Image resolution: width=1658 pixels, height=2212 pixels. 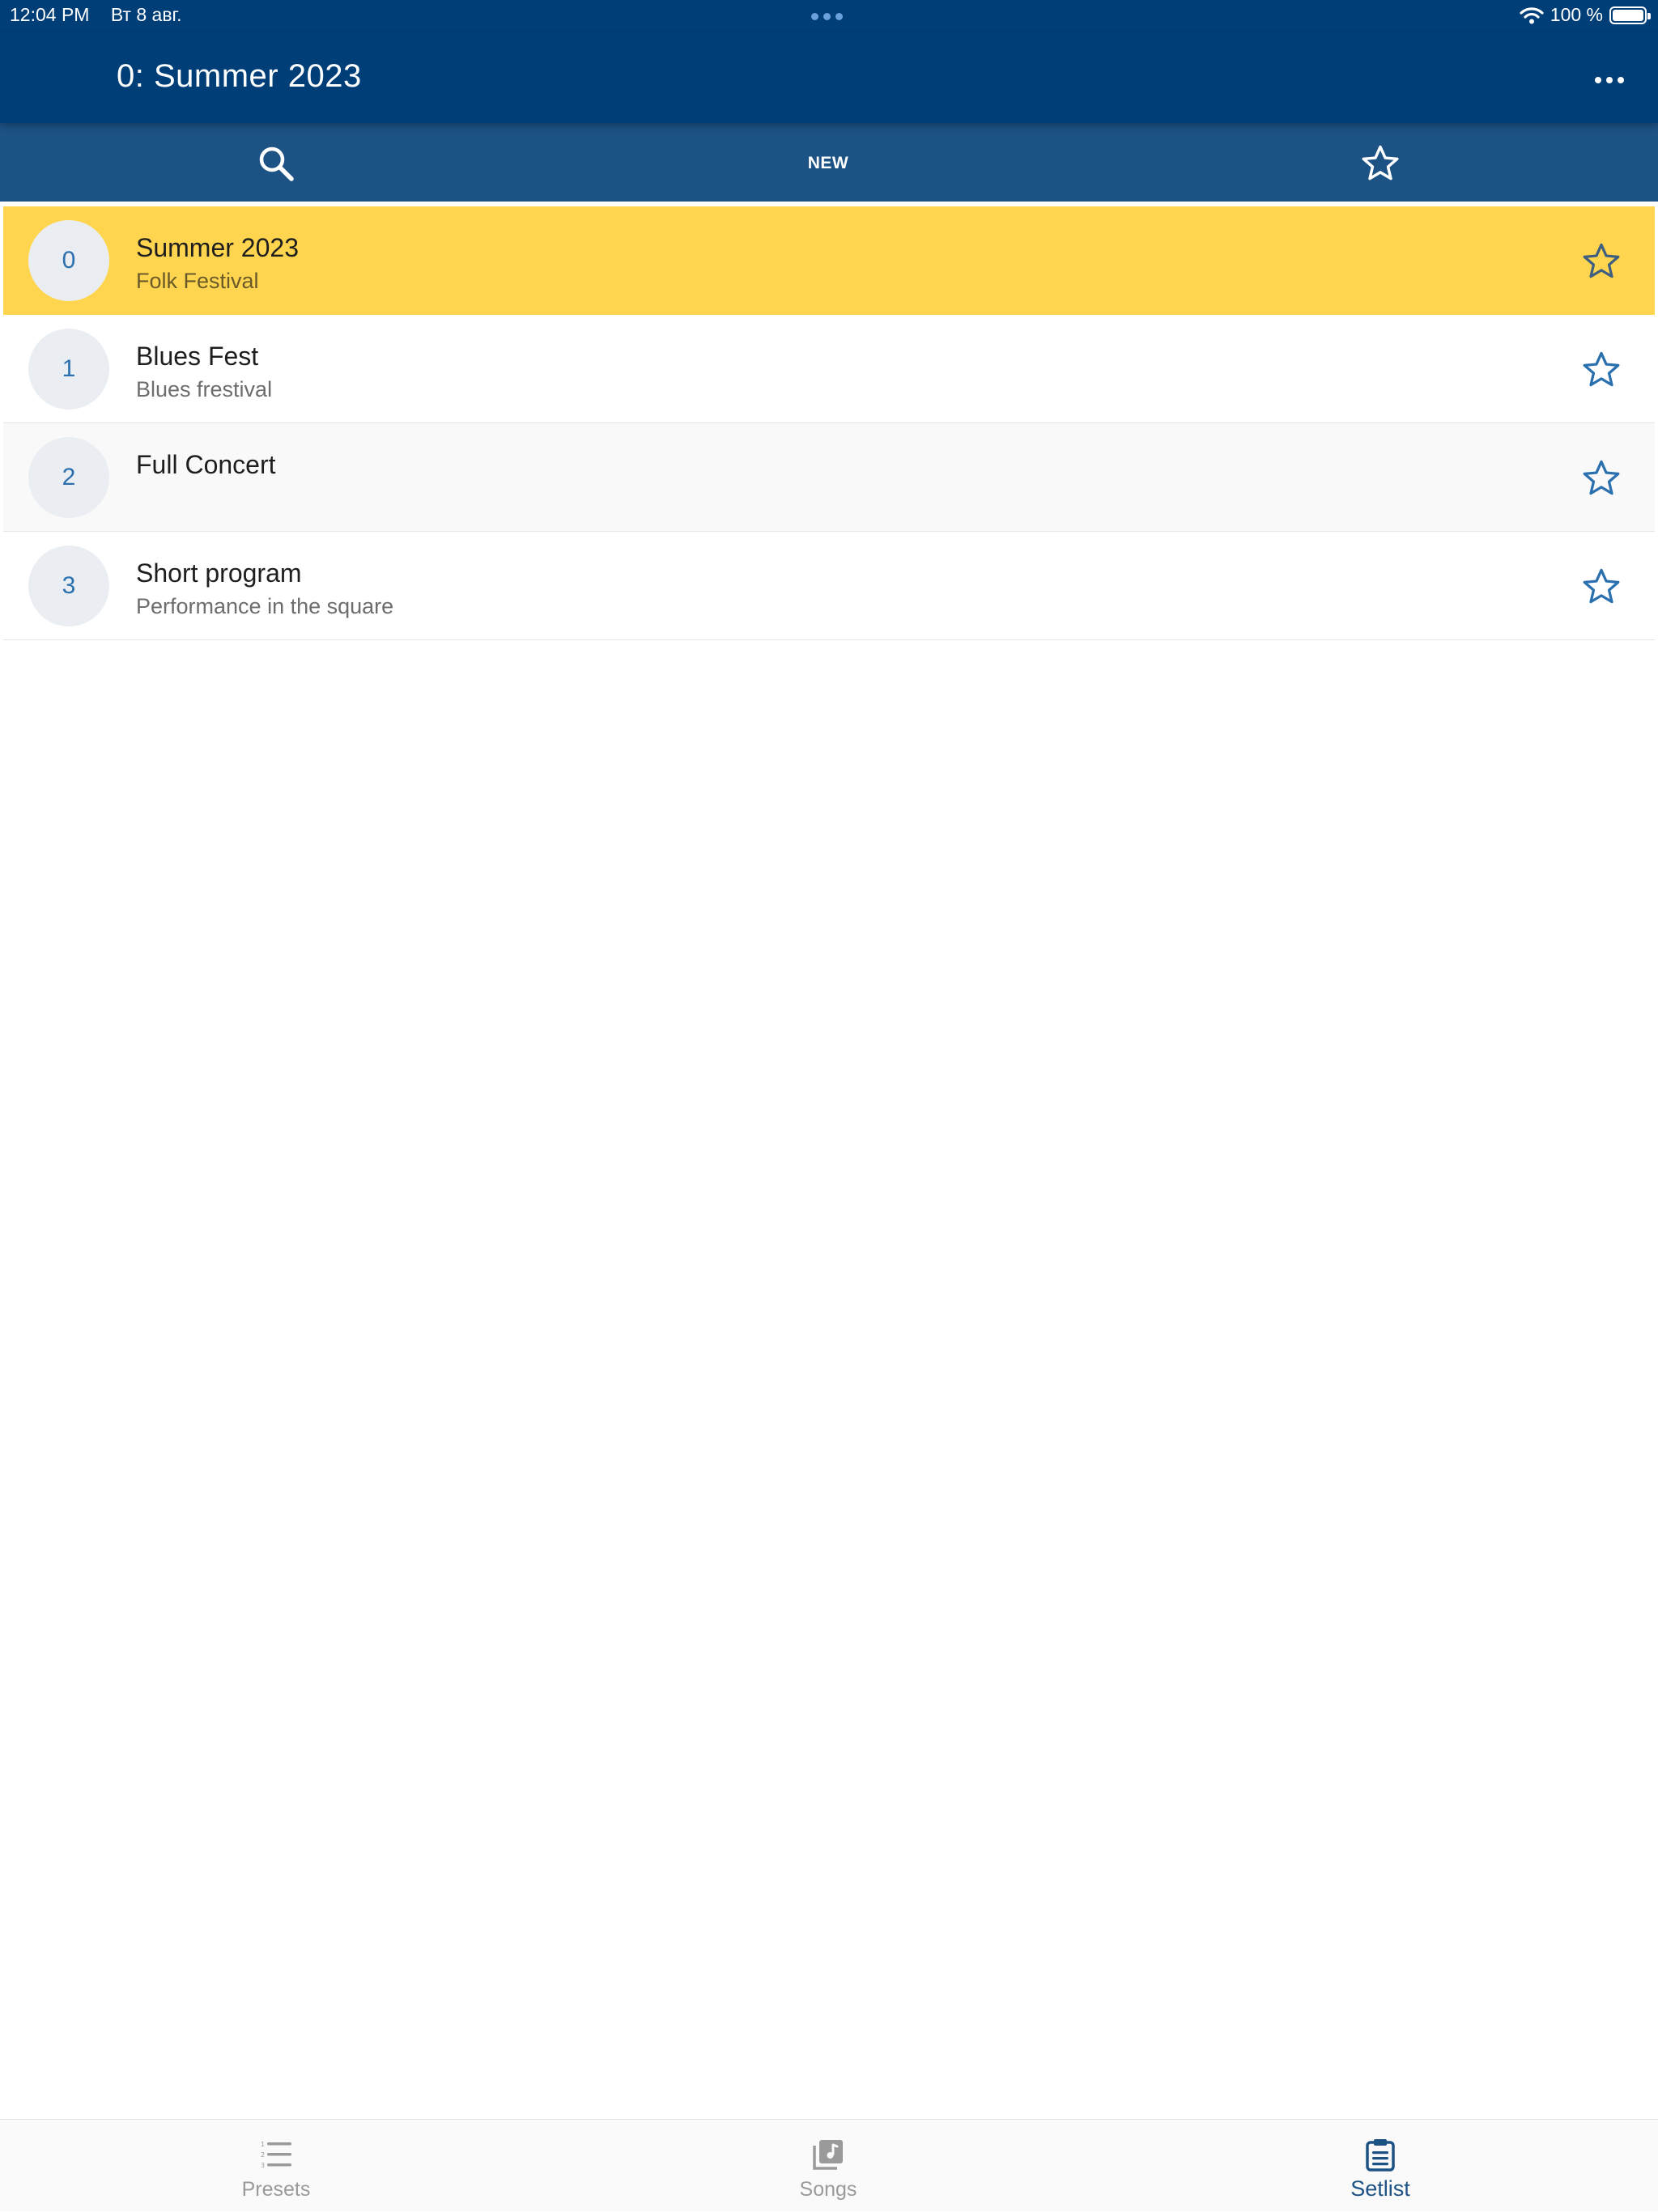 I want to click on status-date: Вт 8 авг., so click(x=146, y=14).